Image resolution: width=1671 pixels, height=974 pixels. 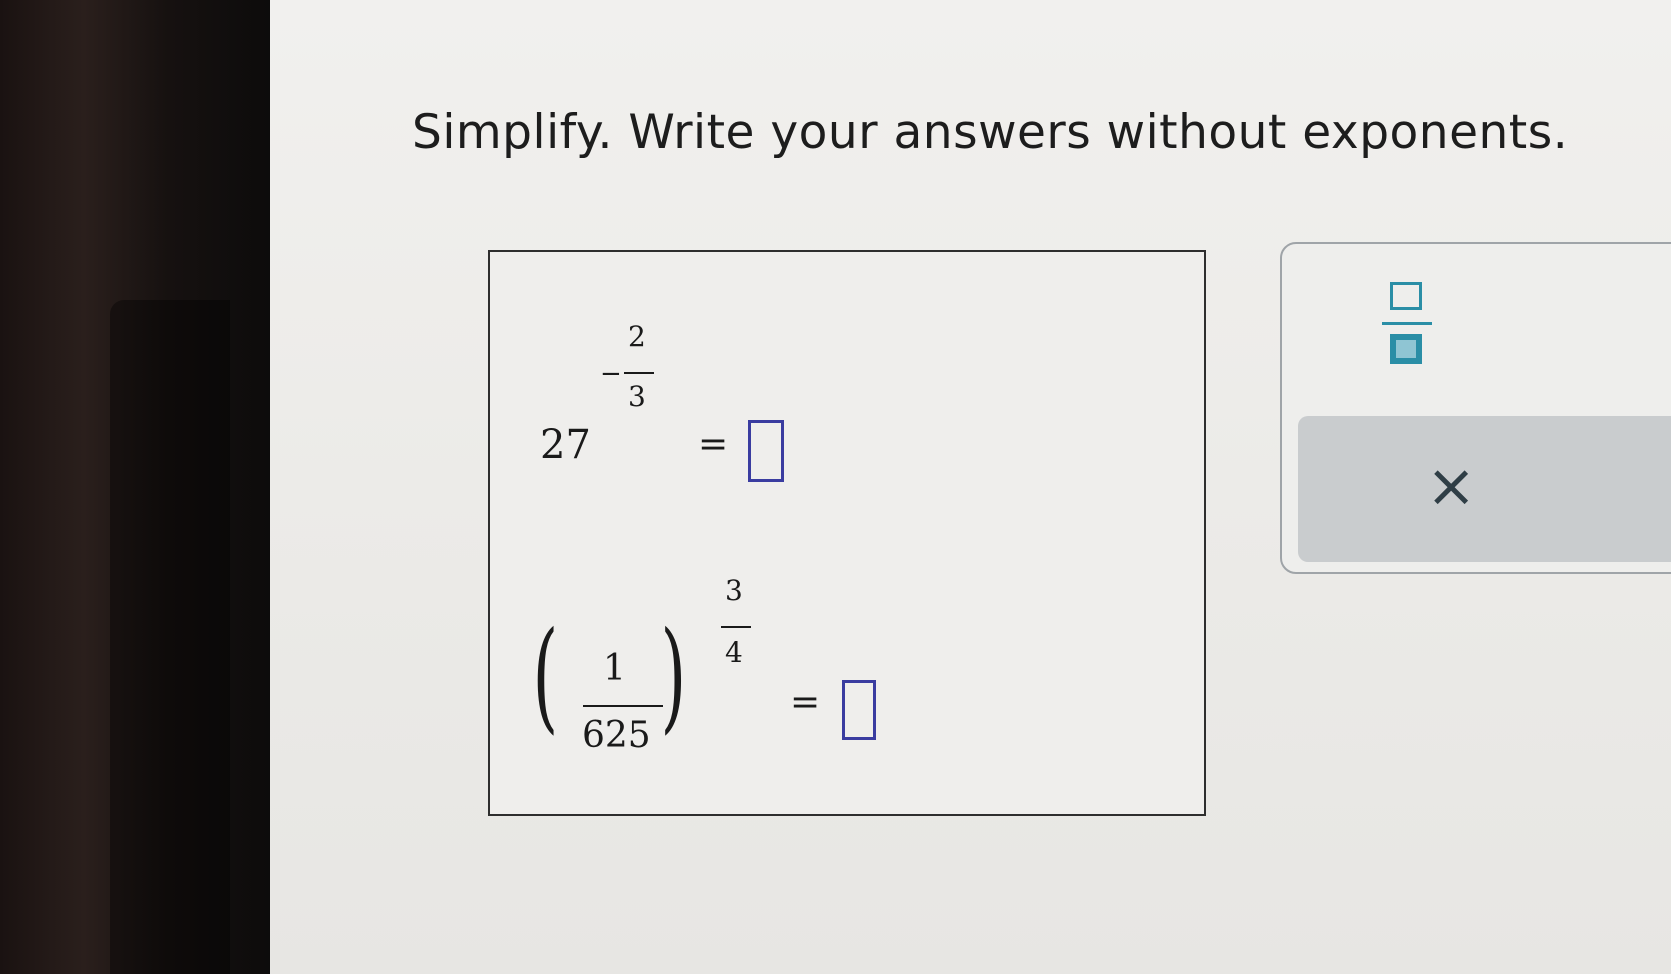 I want to click on problem2-fraction-numerator: 1, so click(x=614, y=668).